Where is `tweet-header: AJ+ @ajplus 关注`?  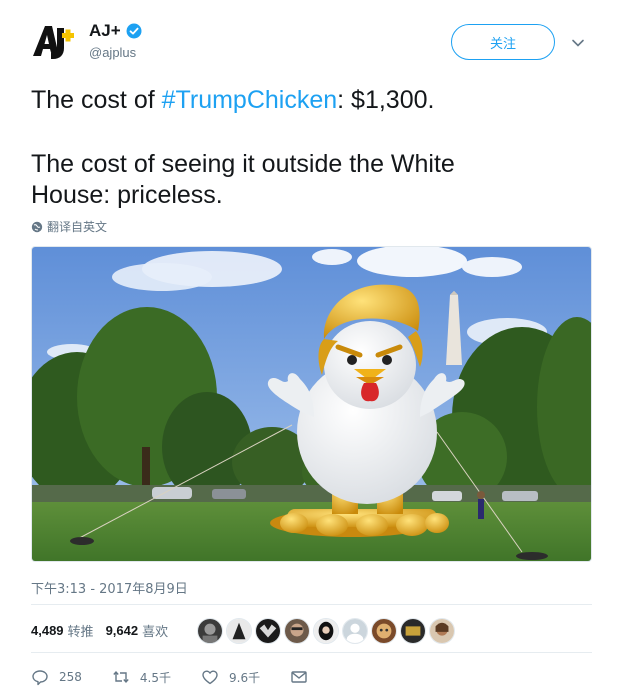
tweet-header: AJ+ @ajplus 关注 is located at coordinates (310, 40).